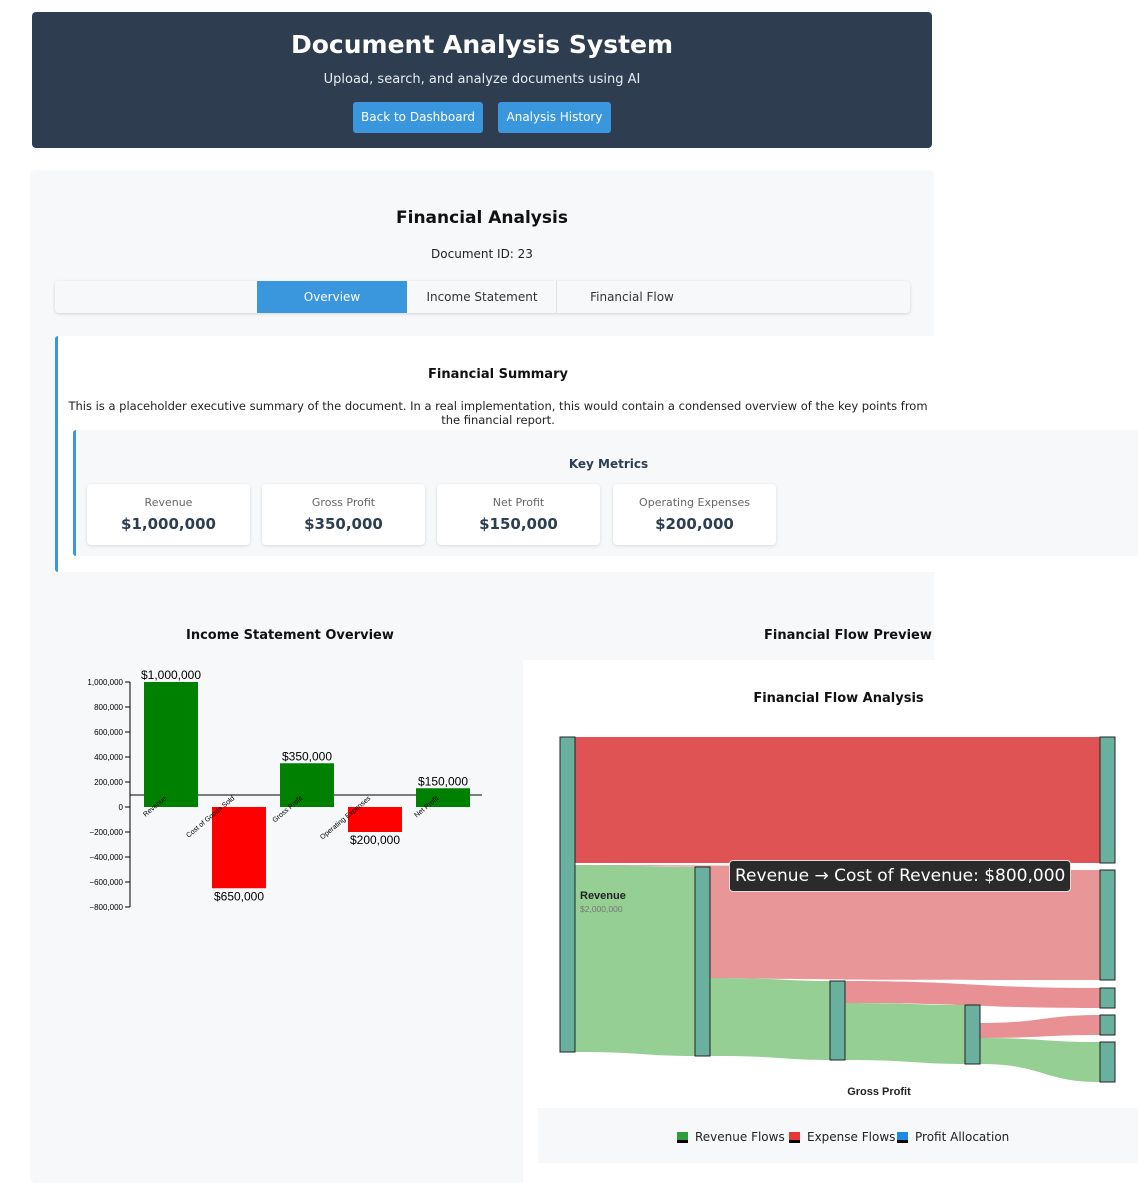  Describe the element at coordinates (343, 524) in the screenshot. I see `metric-value: $350,000` at that location.